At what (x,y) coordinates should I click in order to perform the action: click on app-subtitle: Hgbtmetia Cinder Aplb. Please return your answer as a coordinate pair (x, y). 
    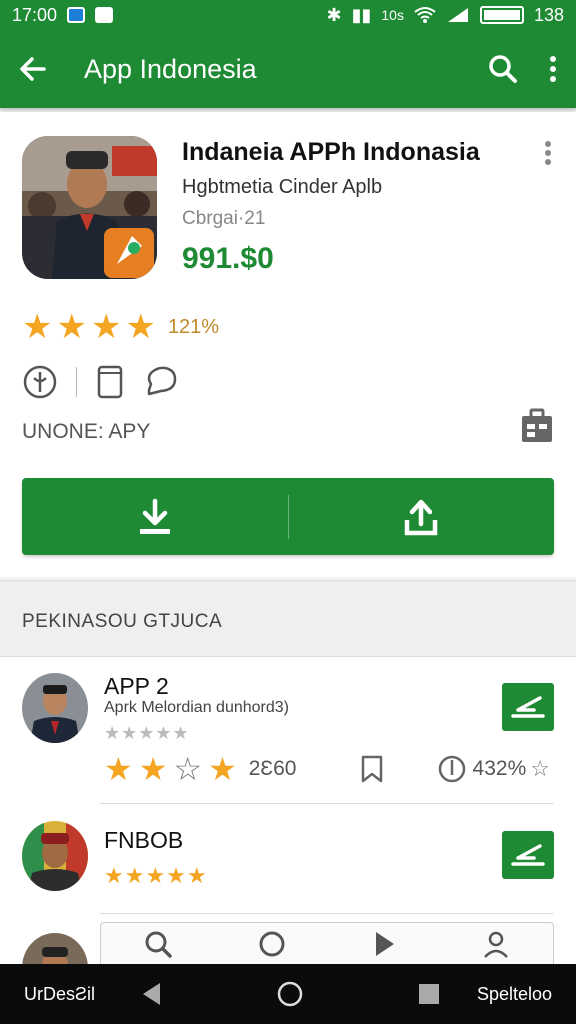
    Looking at the image, I should click on (282, 187).